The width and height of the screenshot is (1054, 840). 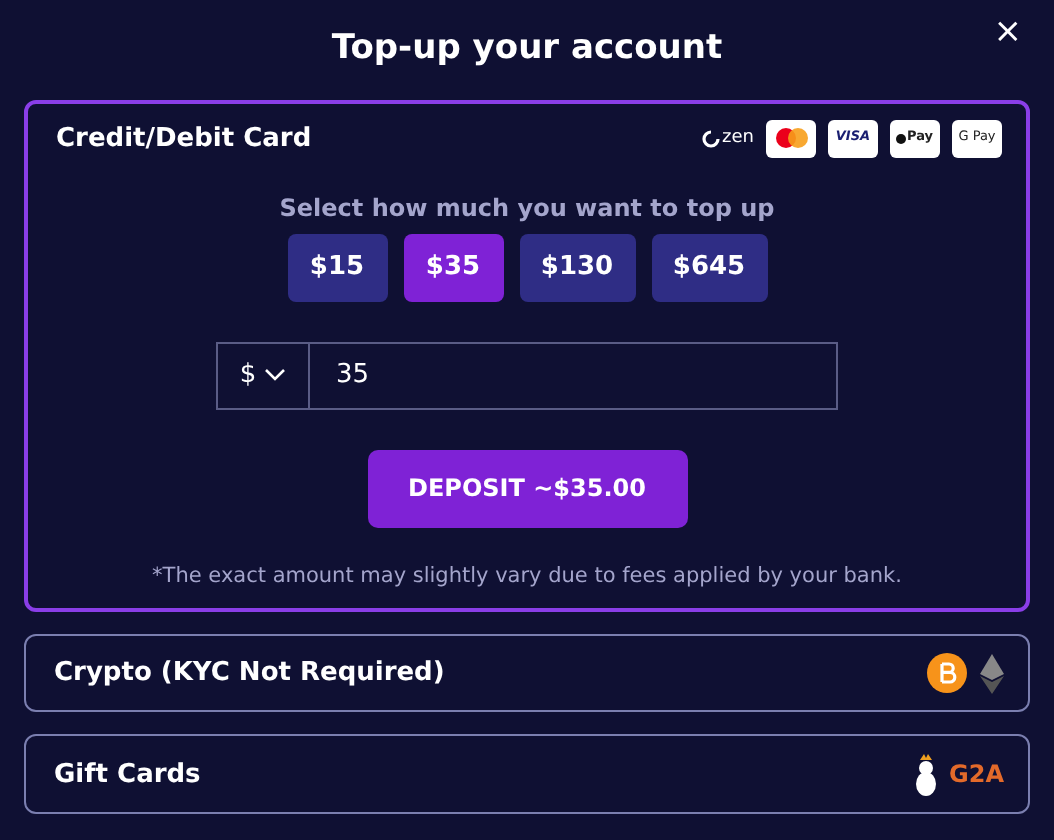 What do you see at coordinates (527, 576) in the screenshot?
I see `note-text: *The exact amount may slightly vary due to fees applied by your bank.` at bounding box center [527, 576].